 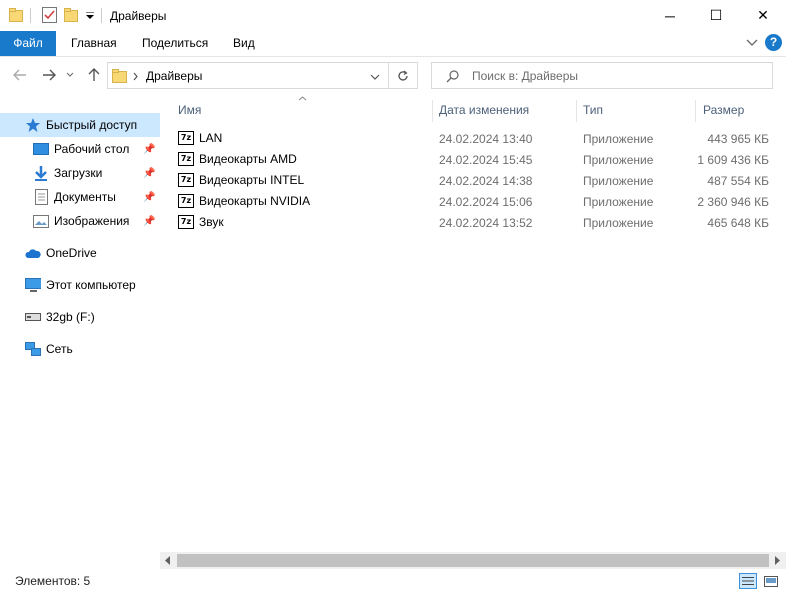 I want to click on file-date: 24.02.2024 14:38, so click(x=486, y=181).